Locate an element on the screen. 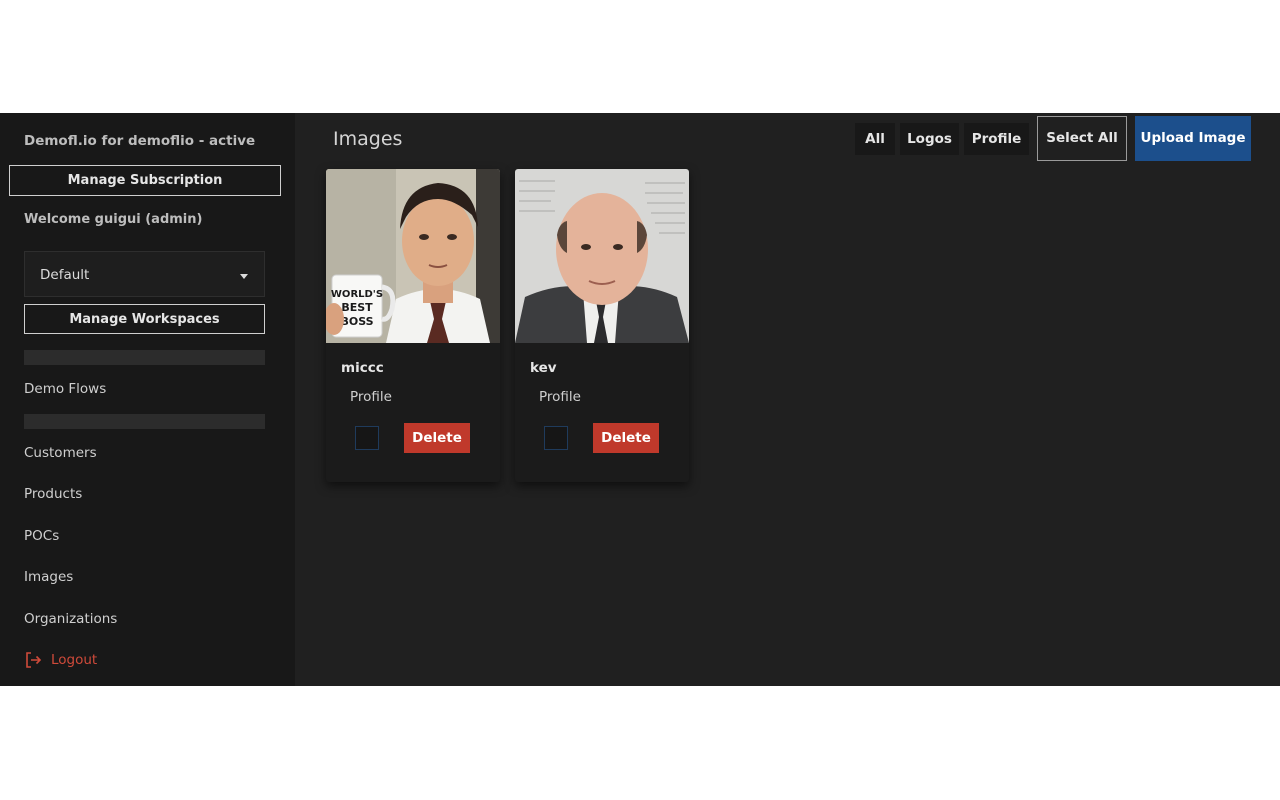 The image size is (1280, 800). profile-photo-image is located at coordinates (602, 256).